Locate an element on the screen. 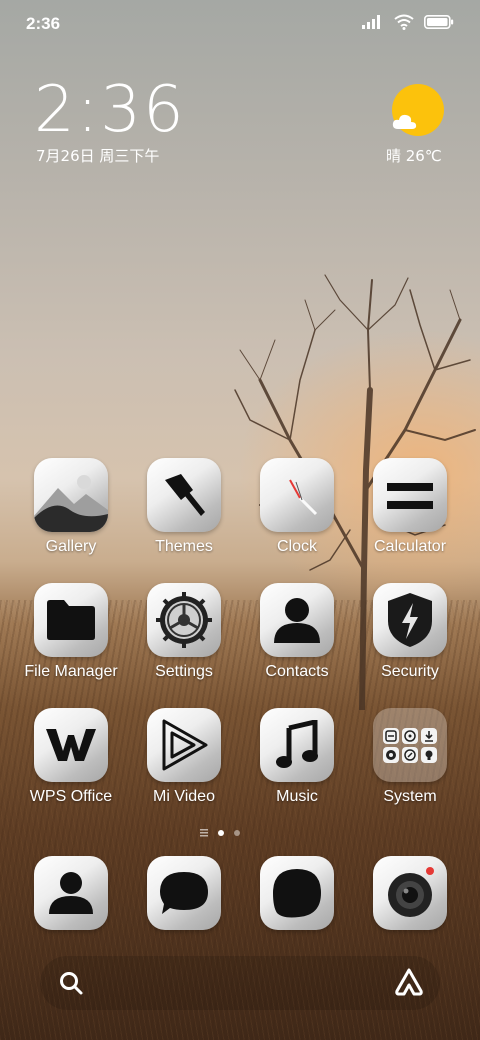 This screenshot has height=1040, width=480. search-icon is located at coordinates (71, 983).